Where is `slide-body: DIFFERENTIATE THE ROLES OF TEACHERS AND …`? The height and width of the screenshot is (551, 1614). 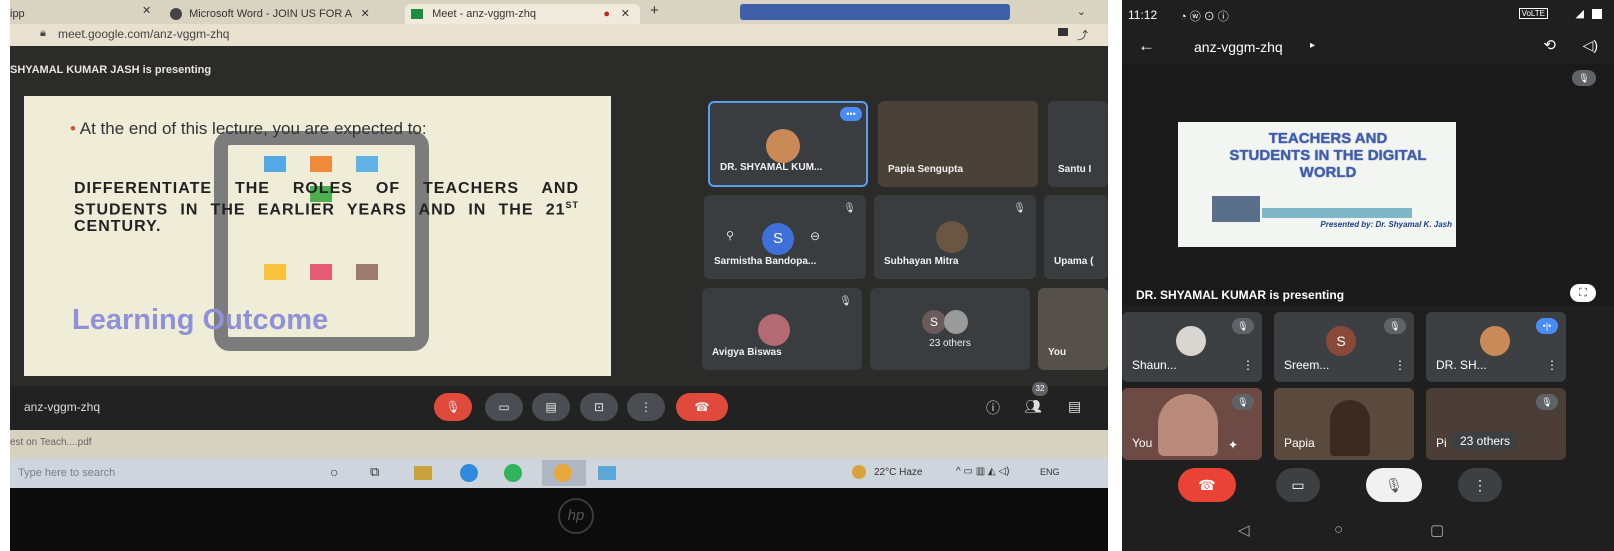 slide-body: DIFFERENTIATE THE ROLES OF TEACHERS AND … is located at coordinates (326, 207).